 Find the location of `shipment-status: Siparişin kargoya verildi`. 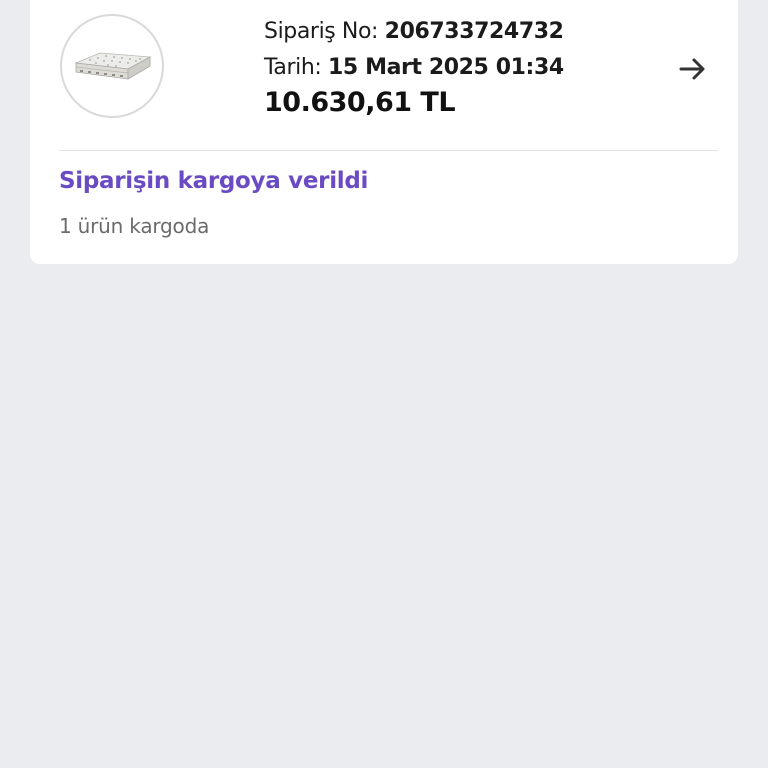

shipment-status: Siparişin kargoya verildi is located at coordinates (213, 181).